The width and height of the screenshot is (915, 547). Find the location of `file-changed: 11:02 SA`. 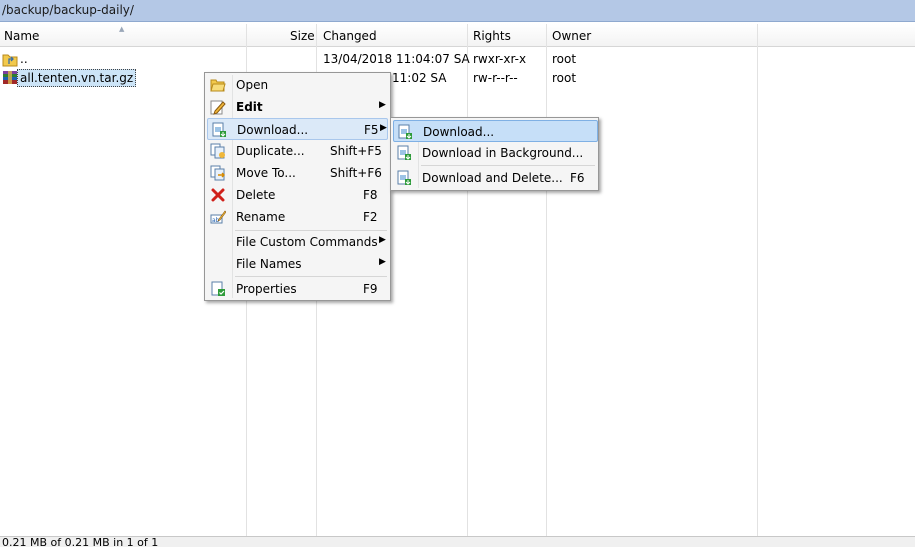

file-changed: 11:02 SA is located at coordinates (419, 78).